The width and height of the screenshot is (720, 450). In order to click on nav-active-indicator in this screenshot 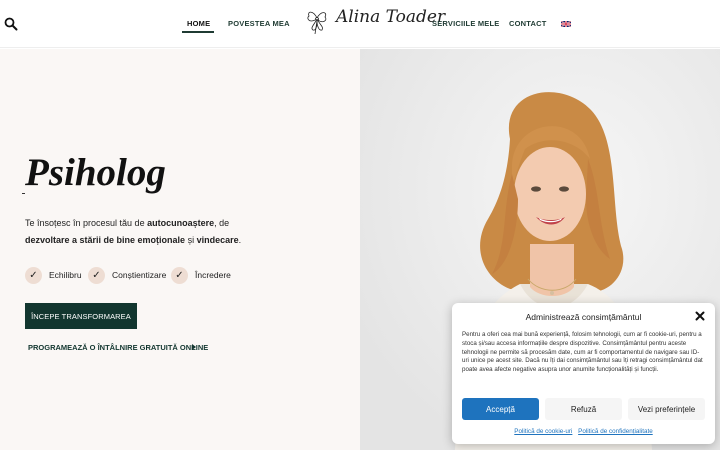, I will do `click(198, 32)`.